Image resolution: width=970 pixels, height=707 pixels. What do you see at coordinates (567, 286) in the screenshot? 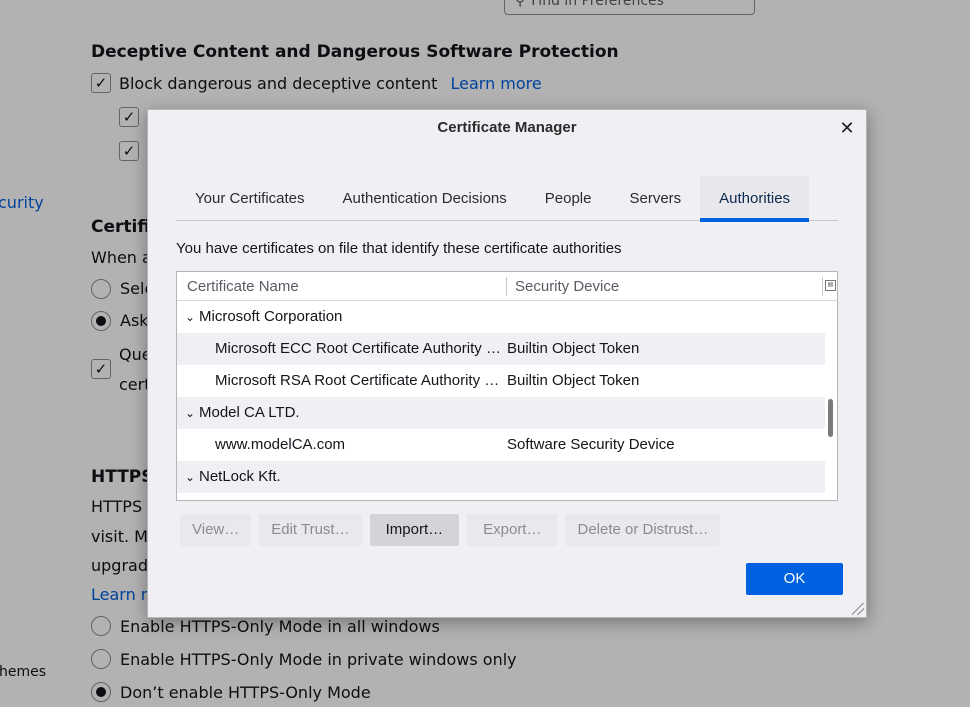
I see `column-header-security-device: Security Device` at bounding box center [567, 286].